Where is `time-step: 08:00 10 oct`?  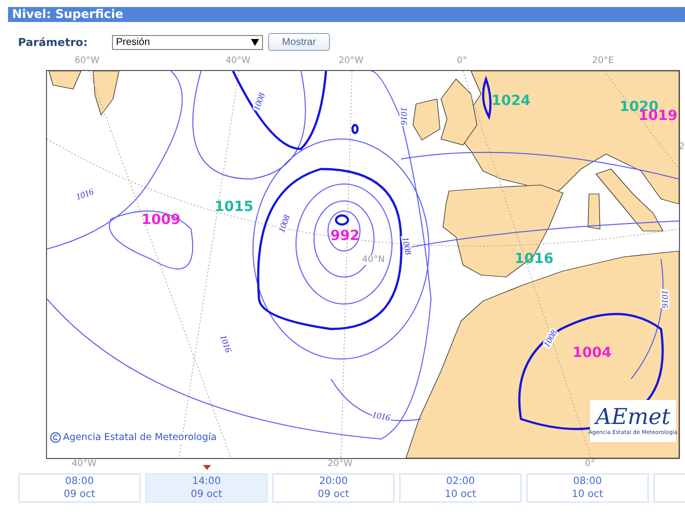
time-step: 08:00 10 oct is located at coordinates (587, 488).